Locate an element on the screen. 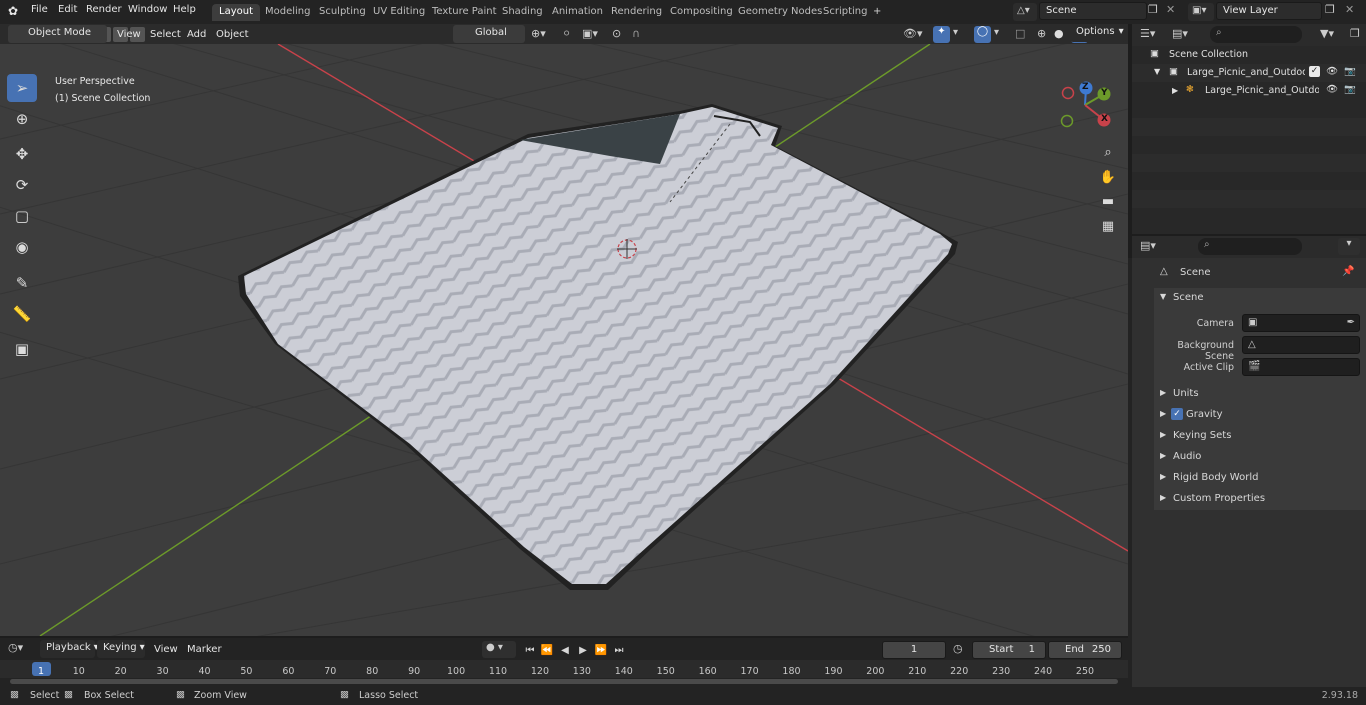 The width and height of the screenshot is (1366, 705). measure-tool-icon: 📏 is located at coordinates (22, 314).